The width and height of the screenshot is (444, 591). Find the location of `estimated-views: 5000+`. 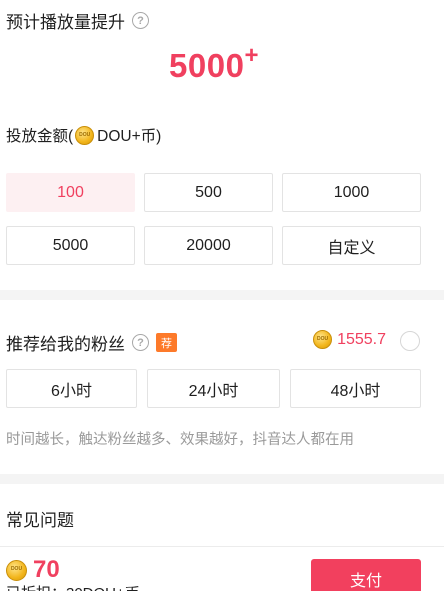

estimated-views: 5000+ is located at coordinates (214, 63).